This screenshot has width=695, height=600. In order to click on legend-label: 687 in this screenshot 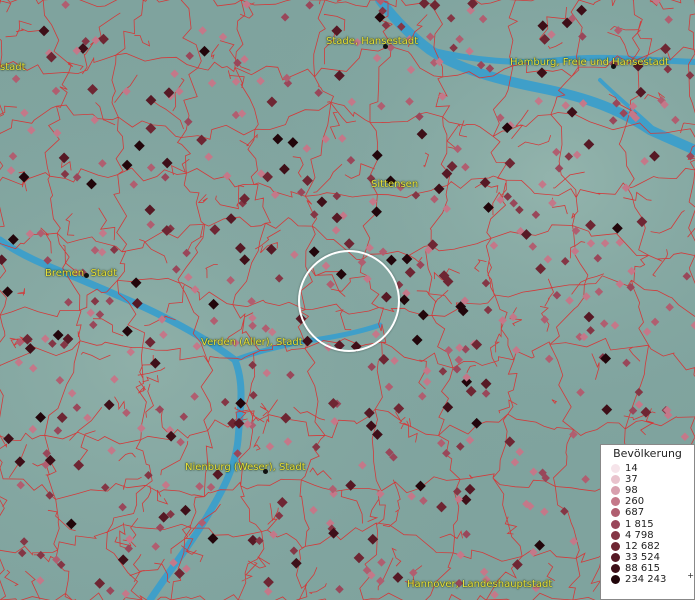, I will do `click(635, 513)`.